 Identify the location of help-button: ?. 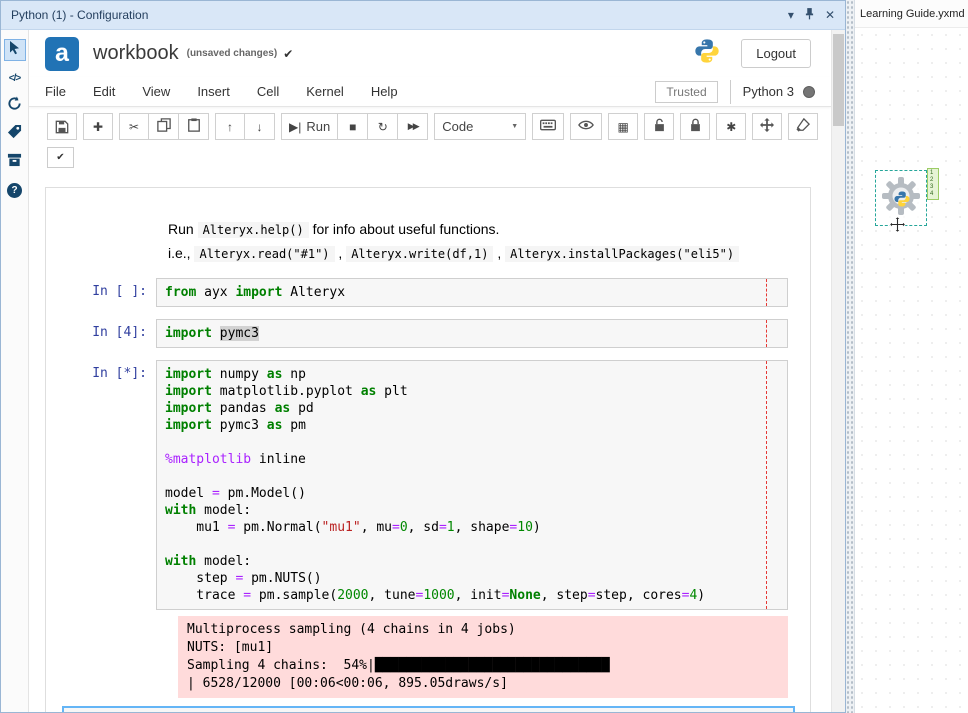
(15, 190).